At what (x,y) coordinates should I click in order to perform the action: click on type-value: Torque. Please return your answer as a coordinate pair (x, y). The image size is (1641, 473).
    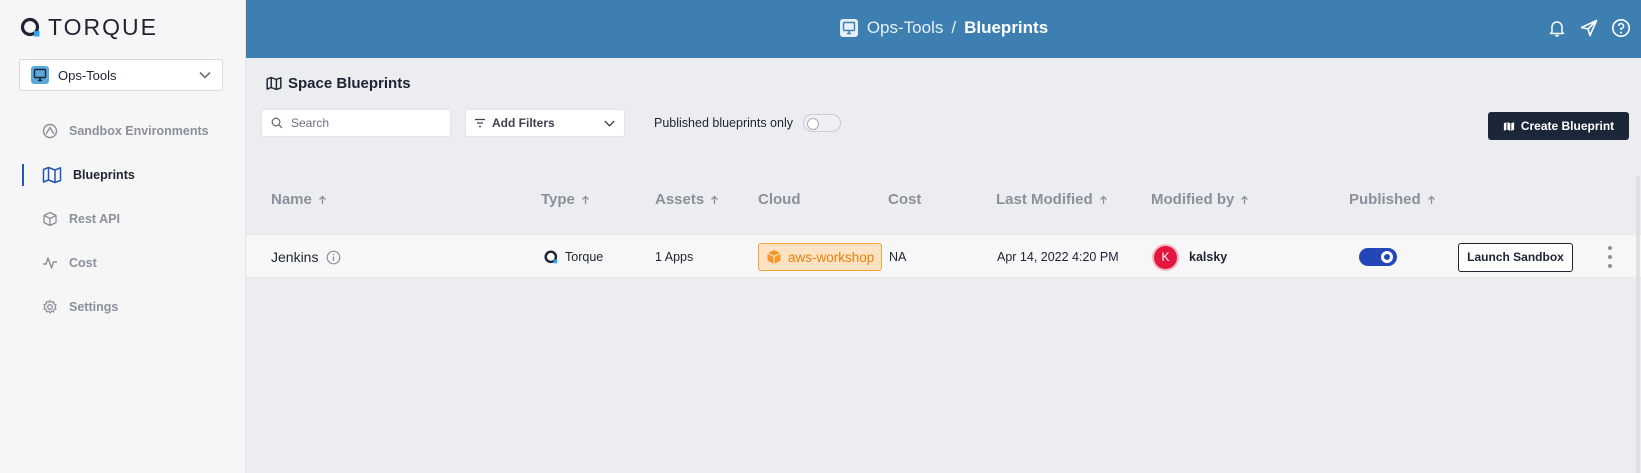
    Looking at the image, I should click on (584, 257).